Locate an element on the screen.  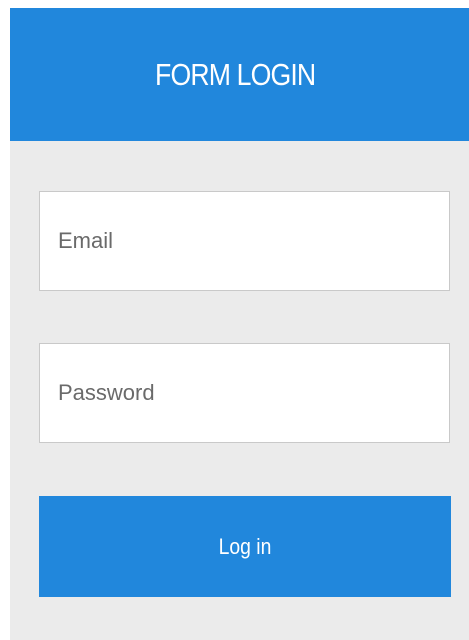
login-button: Log in is located at coordinates (245, 546).